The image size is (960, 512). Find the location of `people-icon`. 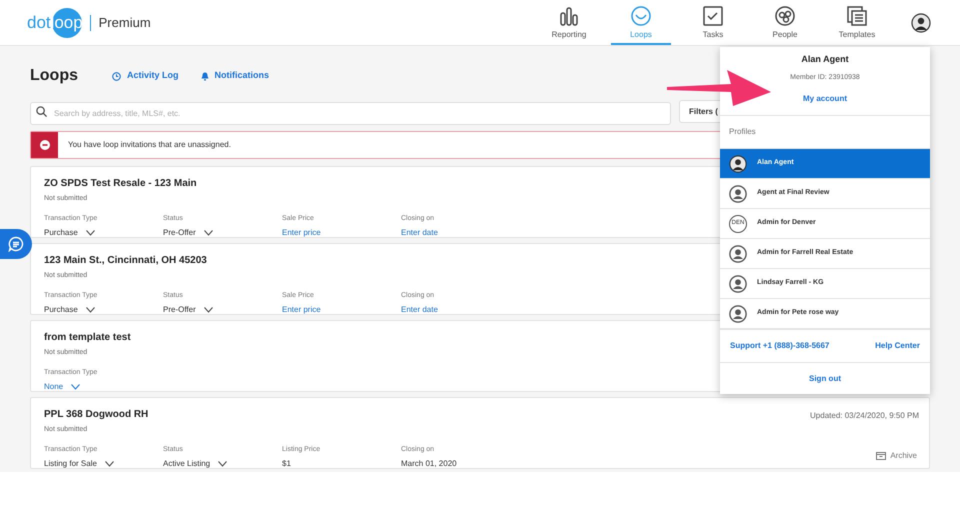

people-icon is located at coordinates (785, 16).